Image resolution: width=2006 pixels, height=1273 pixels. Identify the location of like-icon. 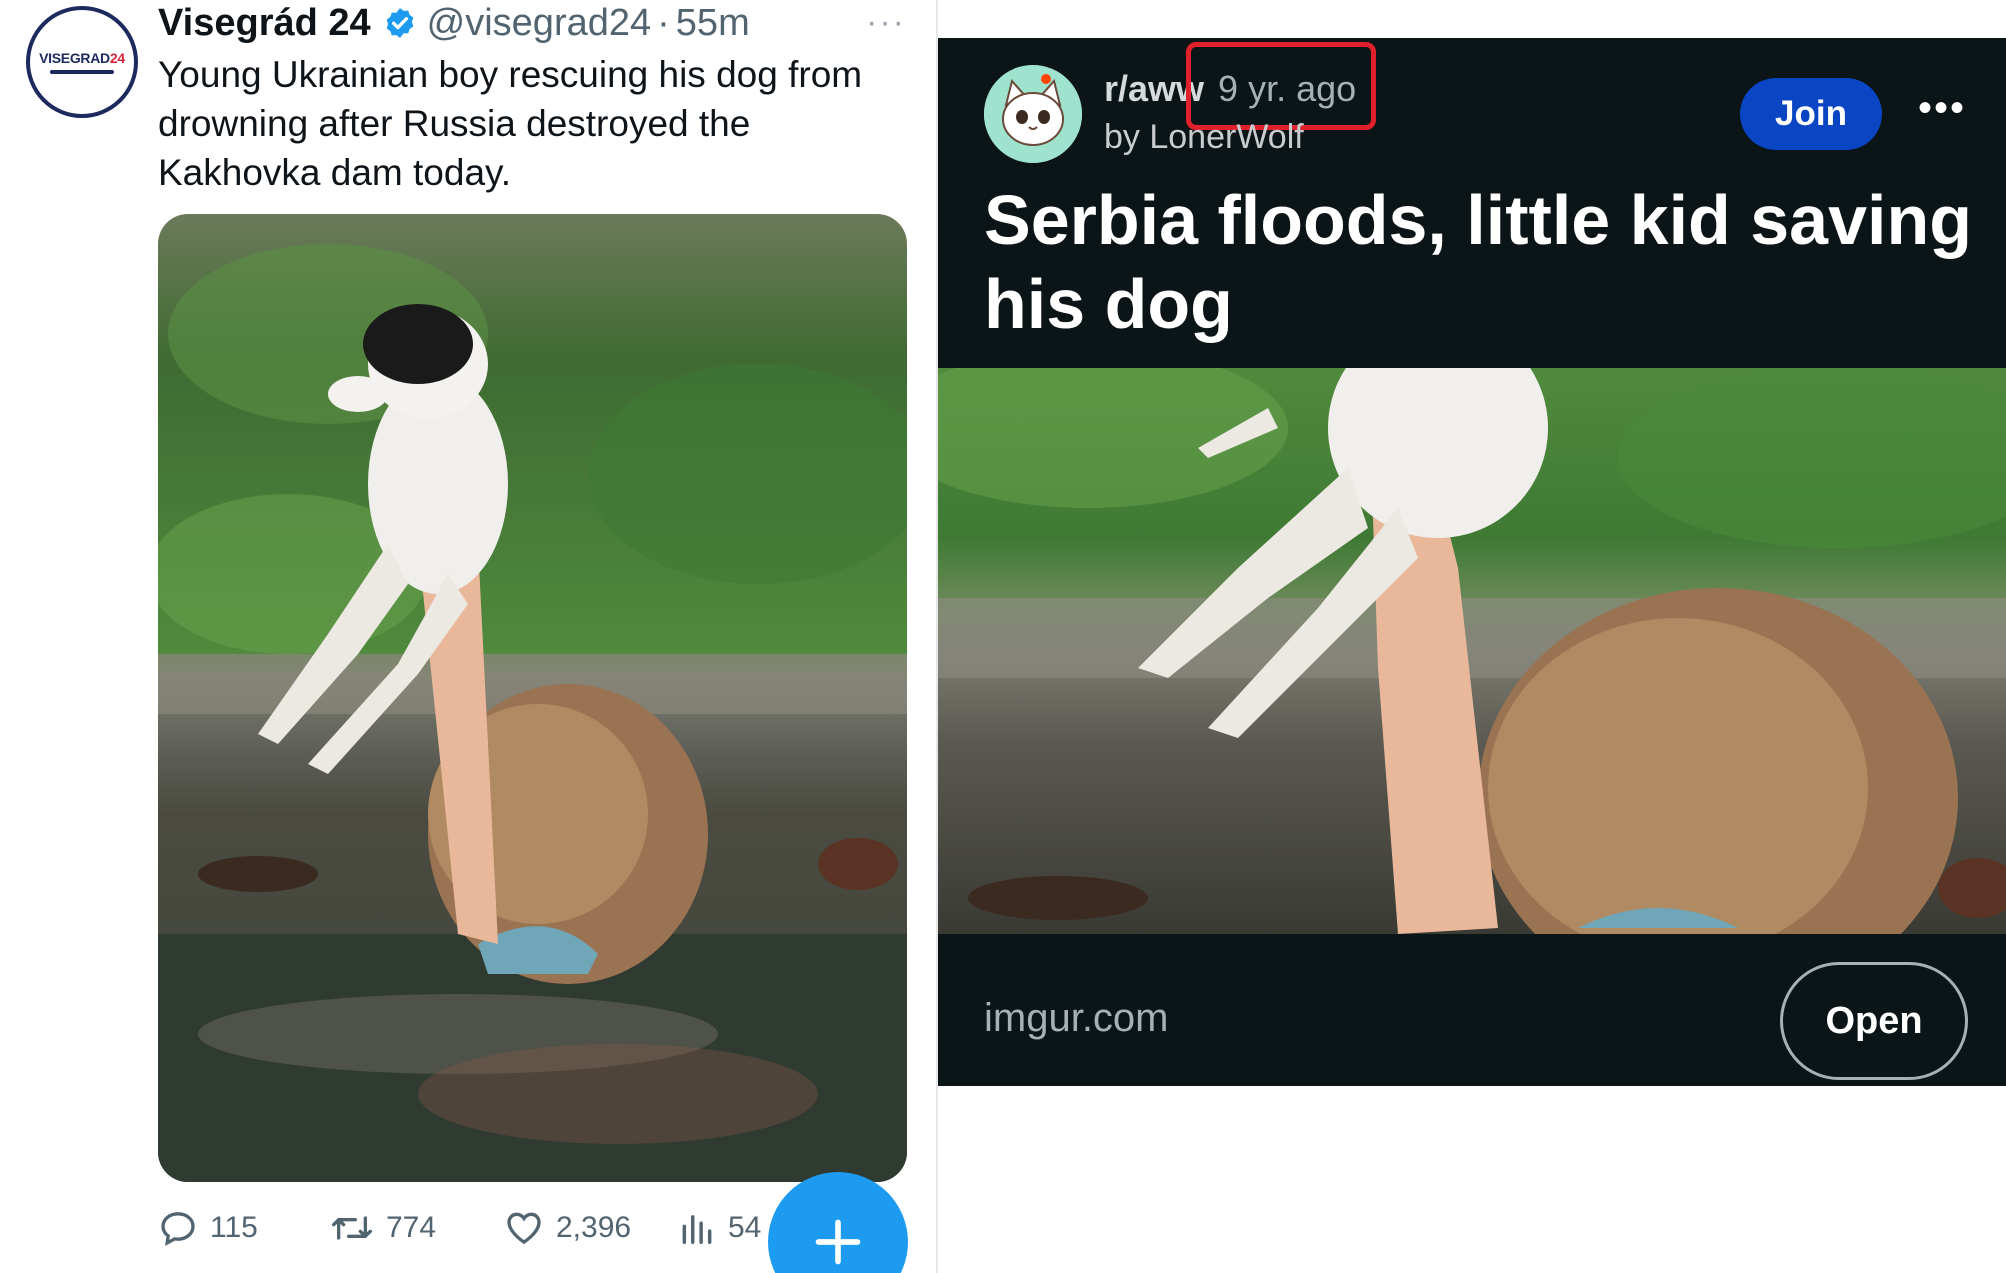
(524, 1228).